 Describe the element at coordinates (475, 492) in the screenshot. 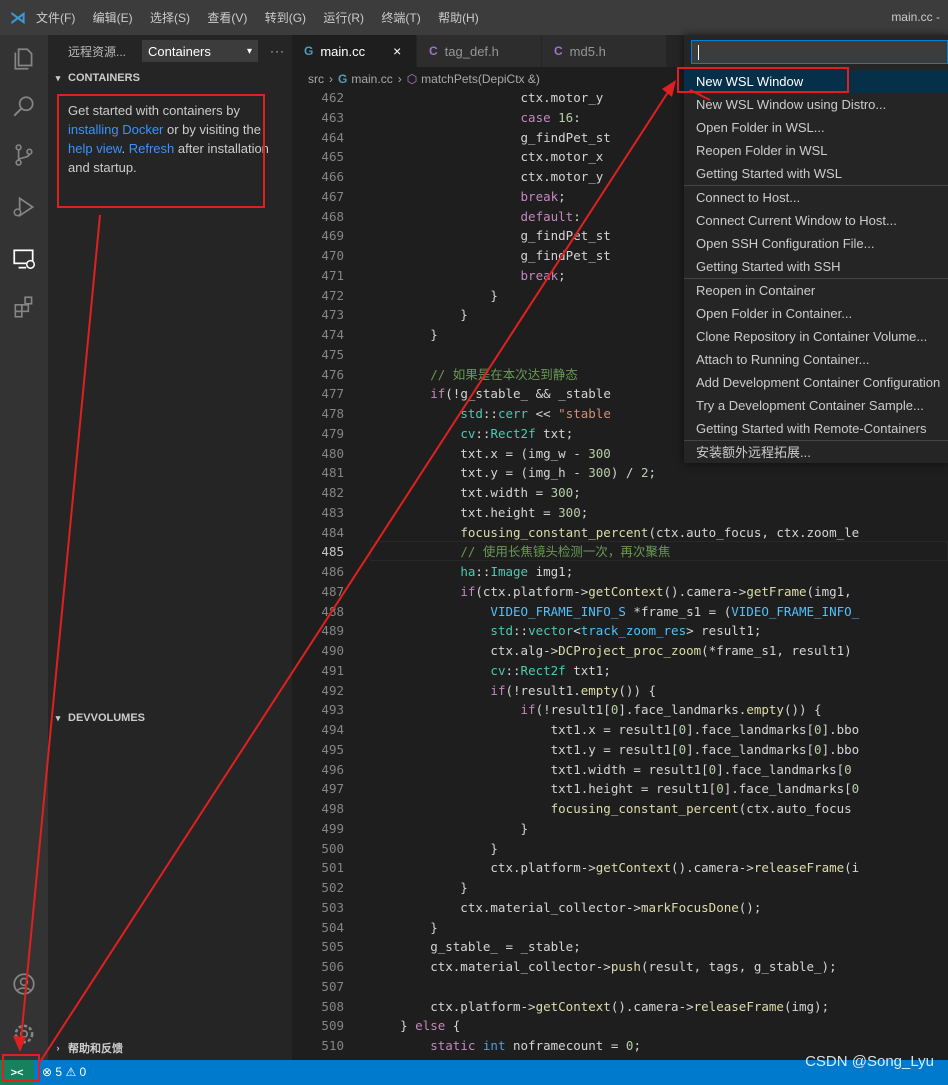

I see `code-text: txt.width = 300;` at that location.